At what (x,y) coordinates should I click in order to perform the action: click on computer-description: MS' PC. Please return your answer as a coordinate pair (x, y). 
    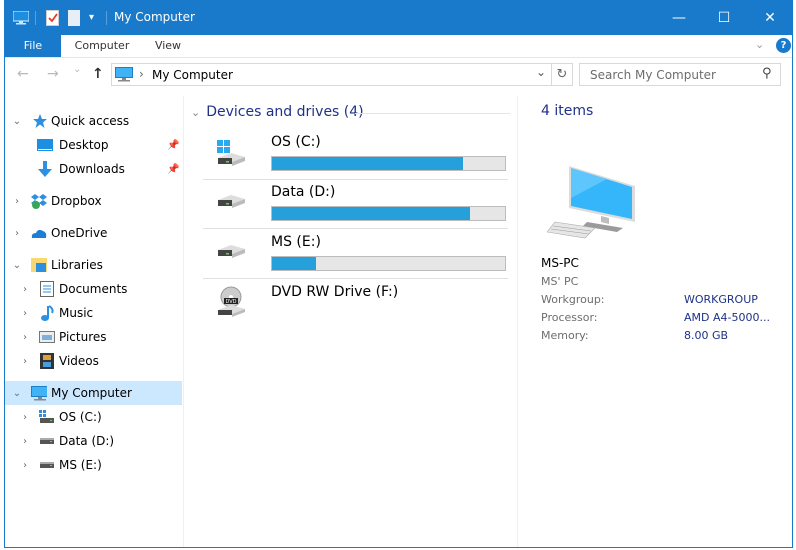
    Looking at the image, I should click on (560, 281).